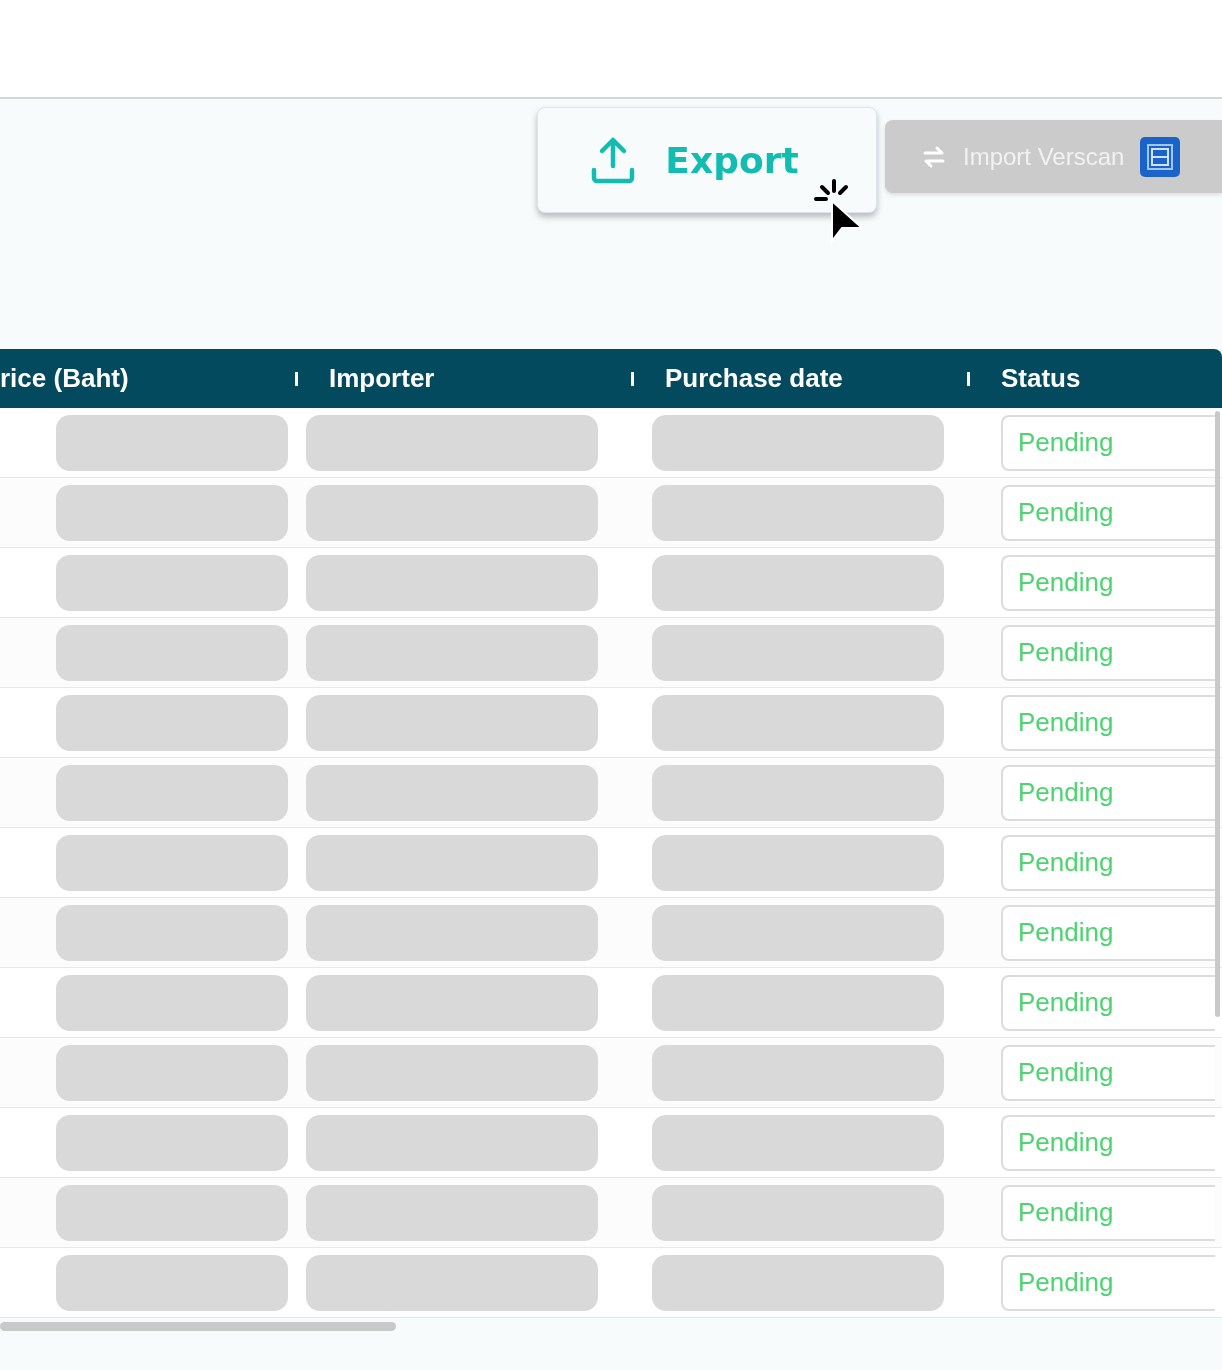 The height and width of the screenshot is (1370, 1222). What do you see at coordinates (1160, 156) in the screenshot?
I see `scanner-app-icon` at bounding box center [1160, 156].